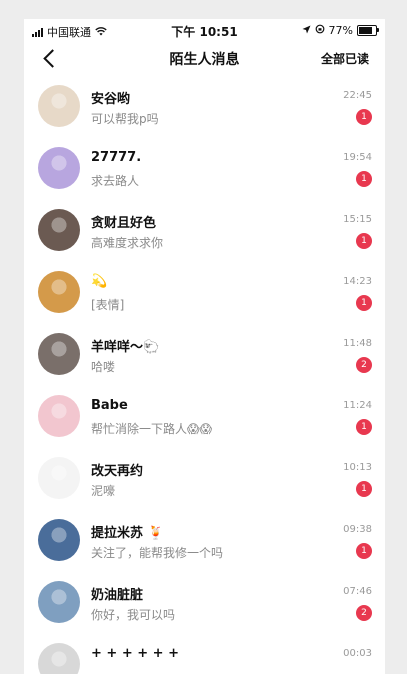 This screenshot has height=674, width=407. I want to click on contact-name: 改天再约, so click(117, 471).